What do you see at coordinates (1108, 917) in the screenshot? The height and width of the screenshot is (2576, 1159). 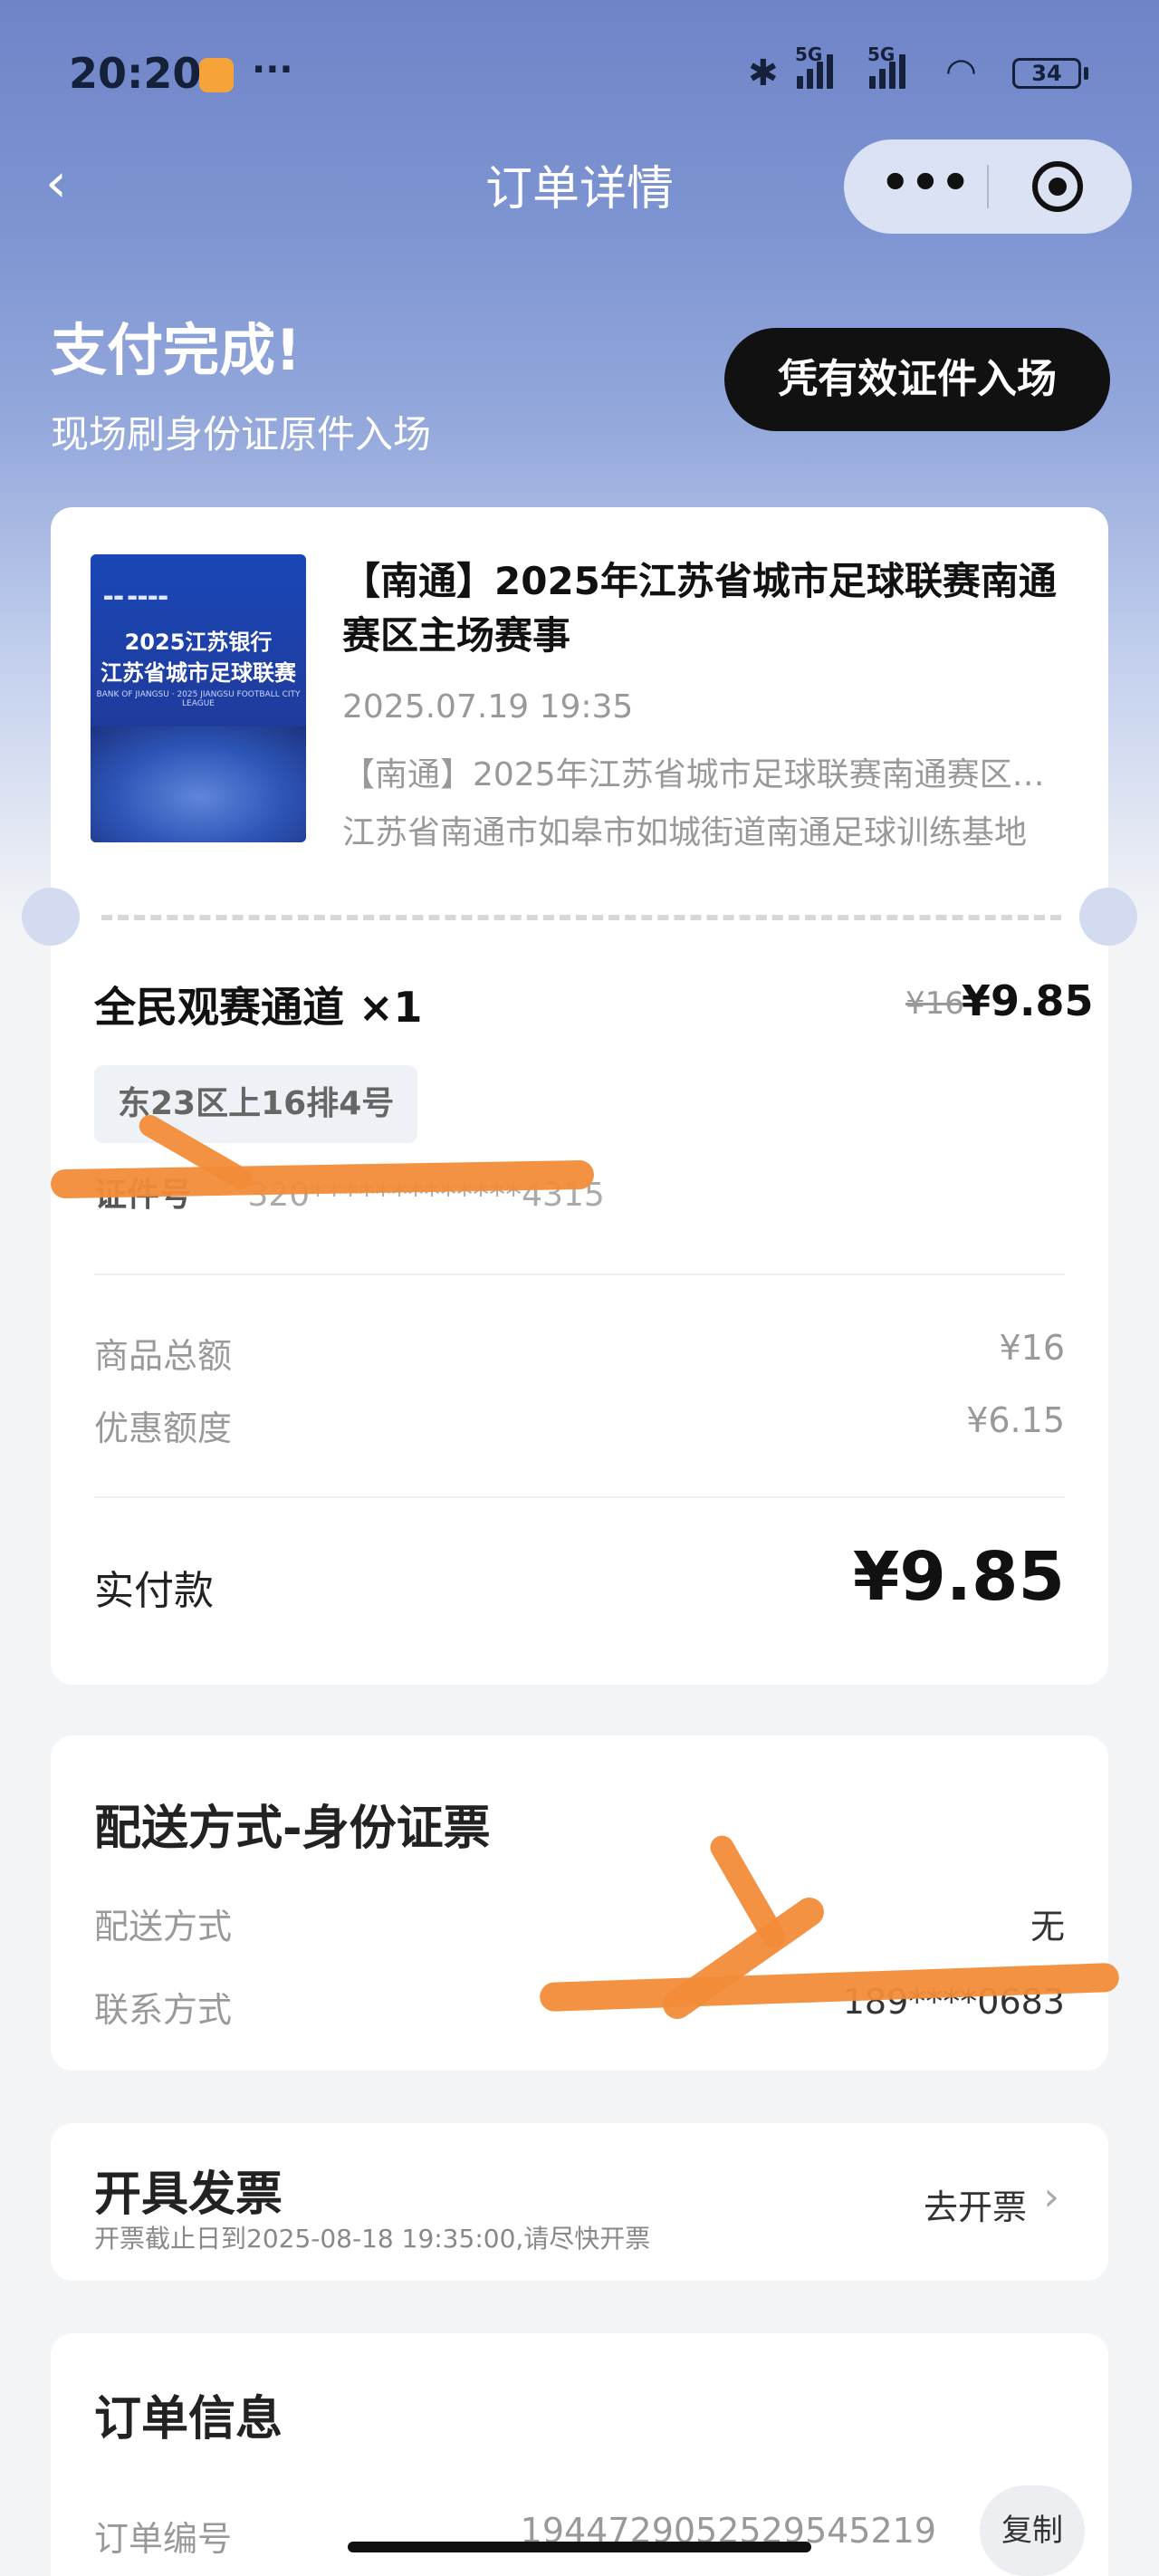 I see `ticket-notch-right` at bounding box center [1108, 917].